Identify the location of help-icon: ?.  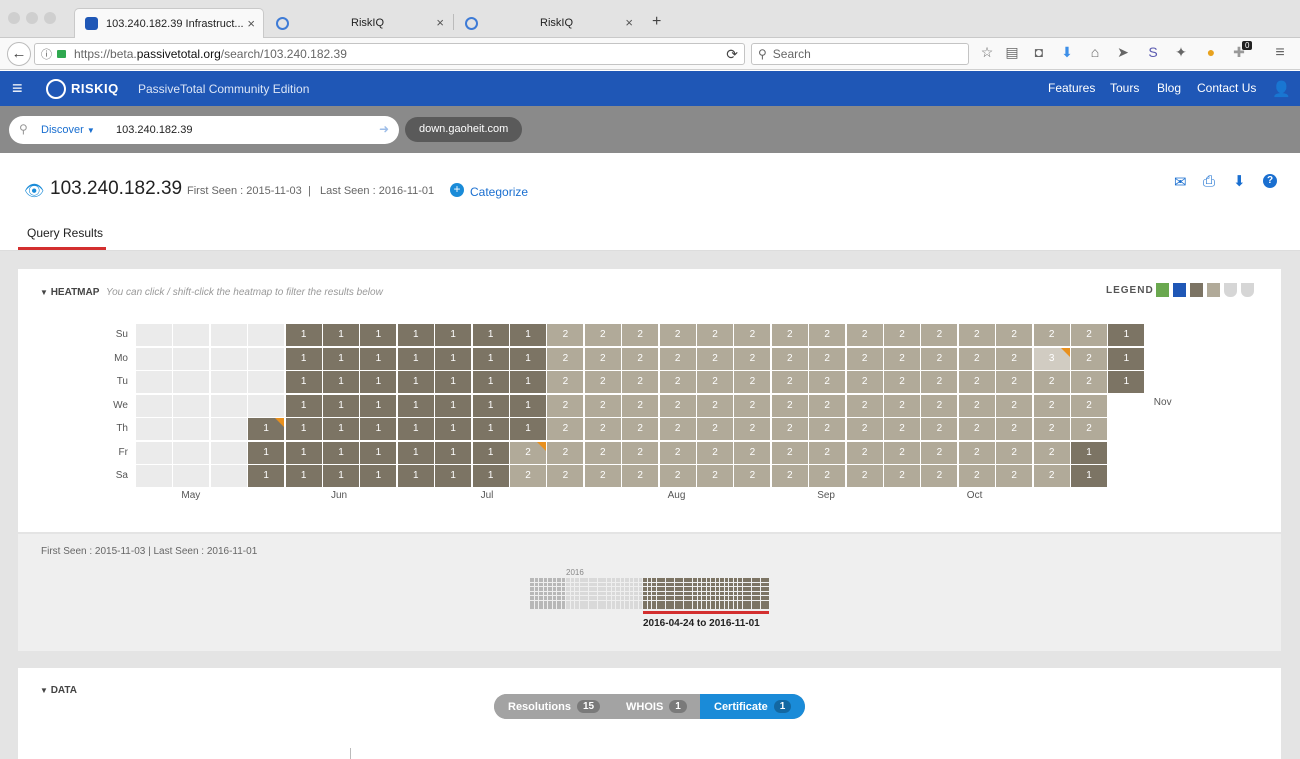
(1270, 181).